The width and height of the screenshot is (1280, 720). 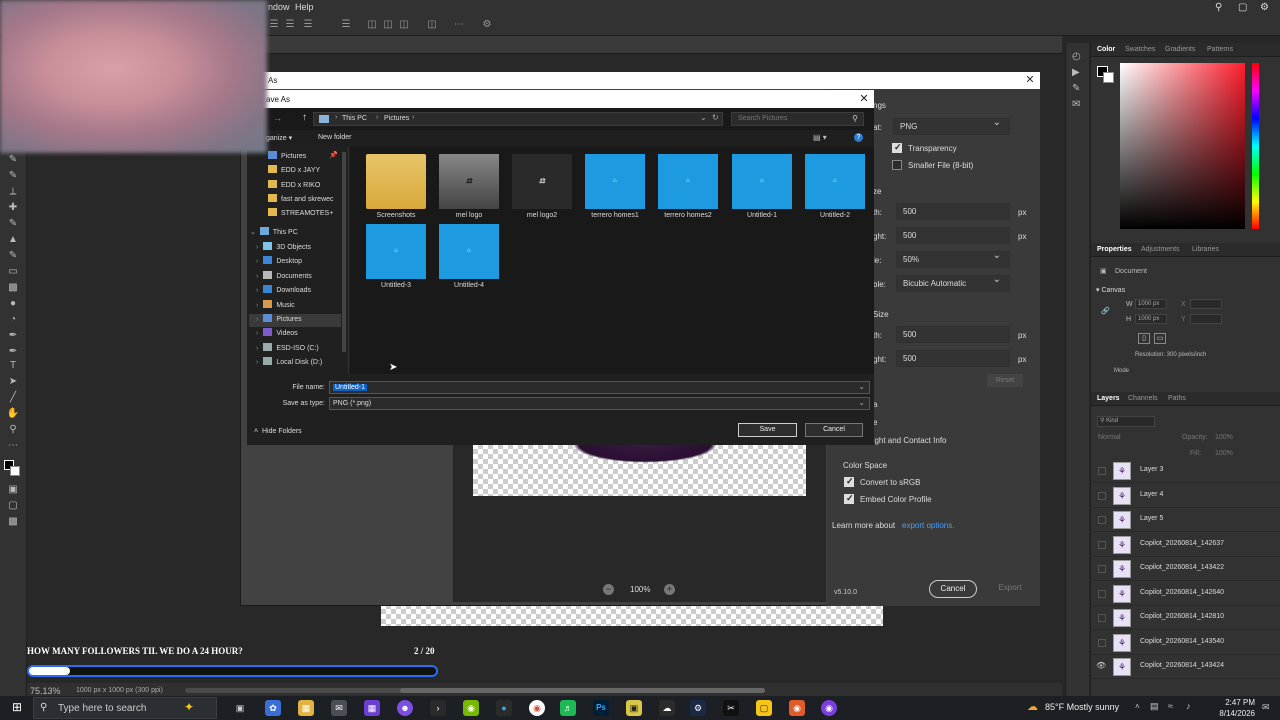 What do you see at coordinates (1076, 104) in the screenshot?
I see `comments-icon: ✉` at bounding box center [1076, 104].